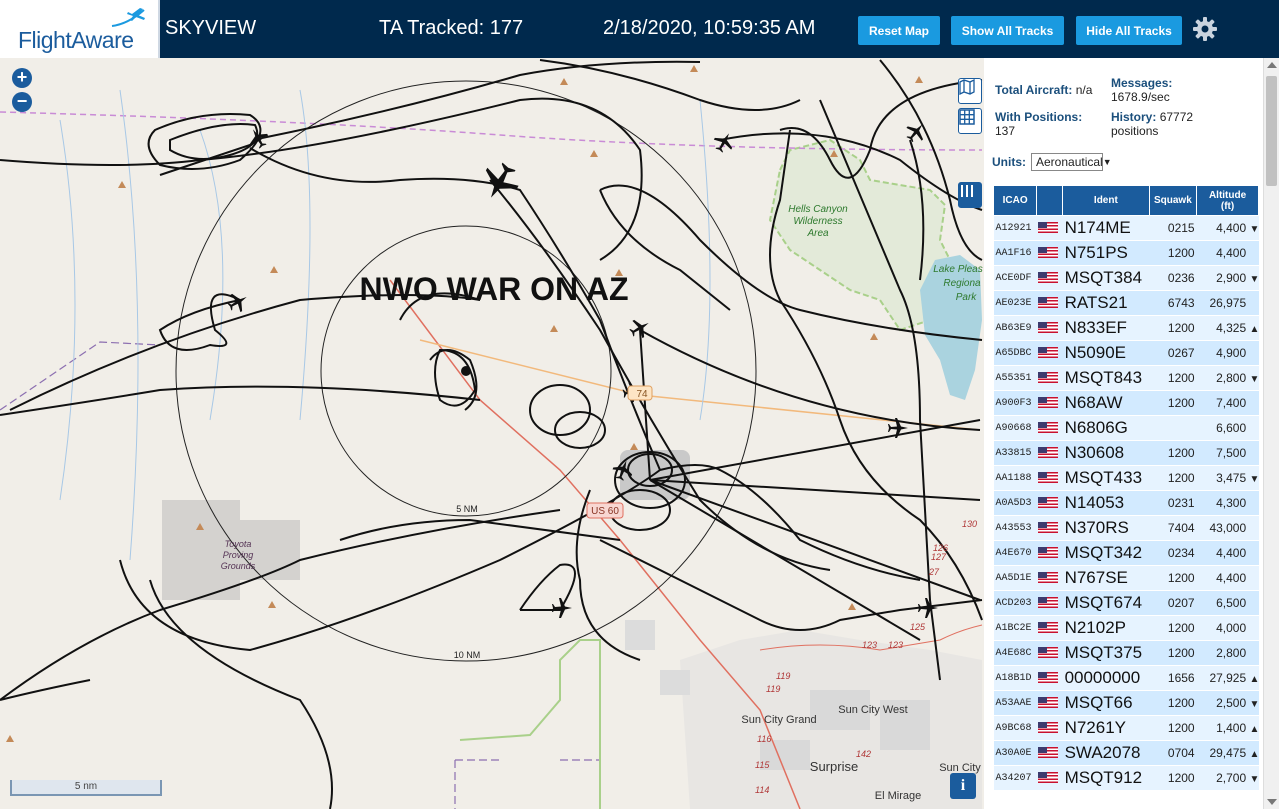  I want to click on table-row: AA1F16 N751PS 1200 4,400, so click(1126, 253).